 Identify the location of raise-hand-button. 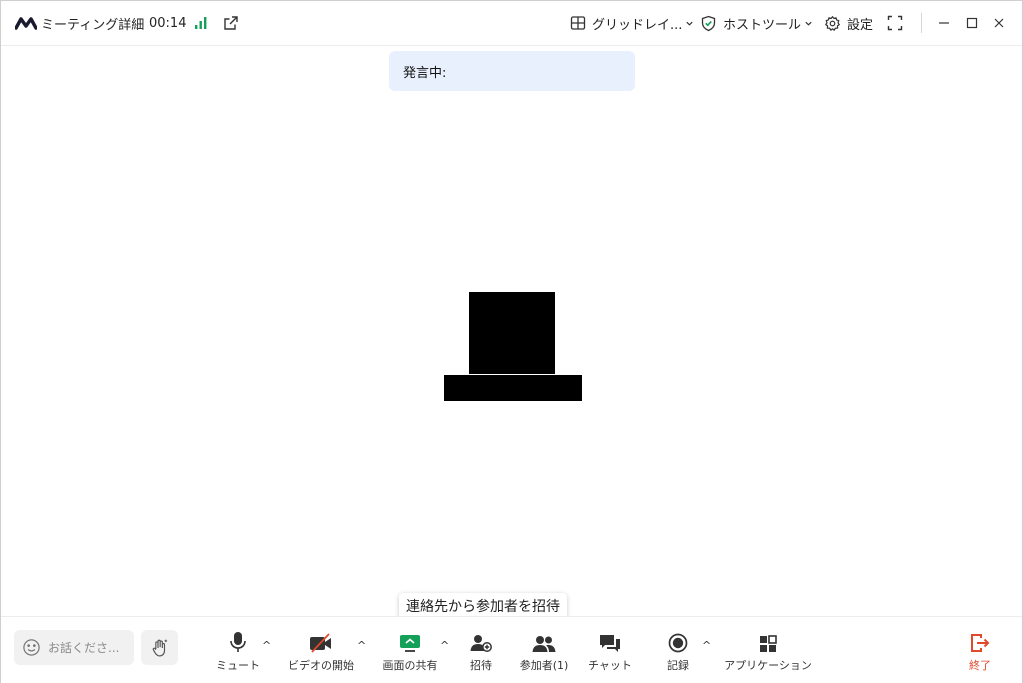
(159, 647).